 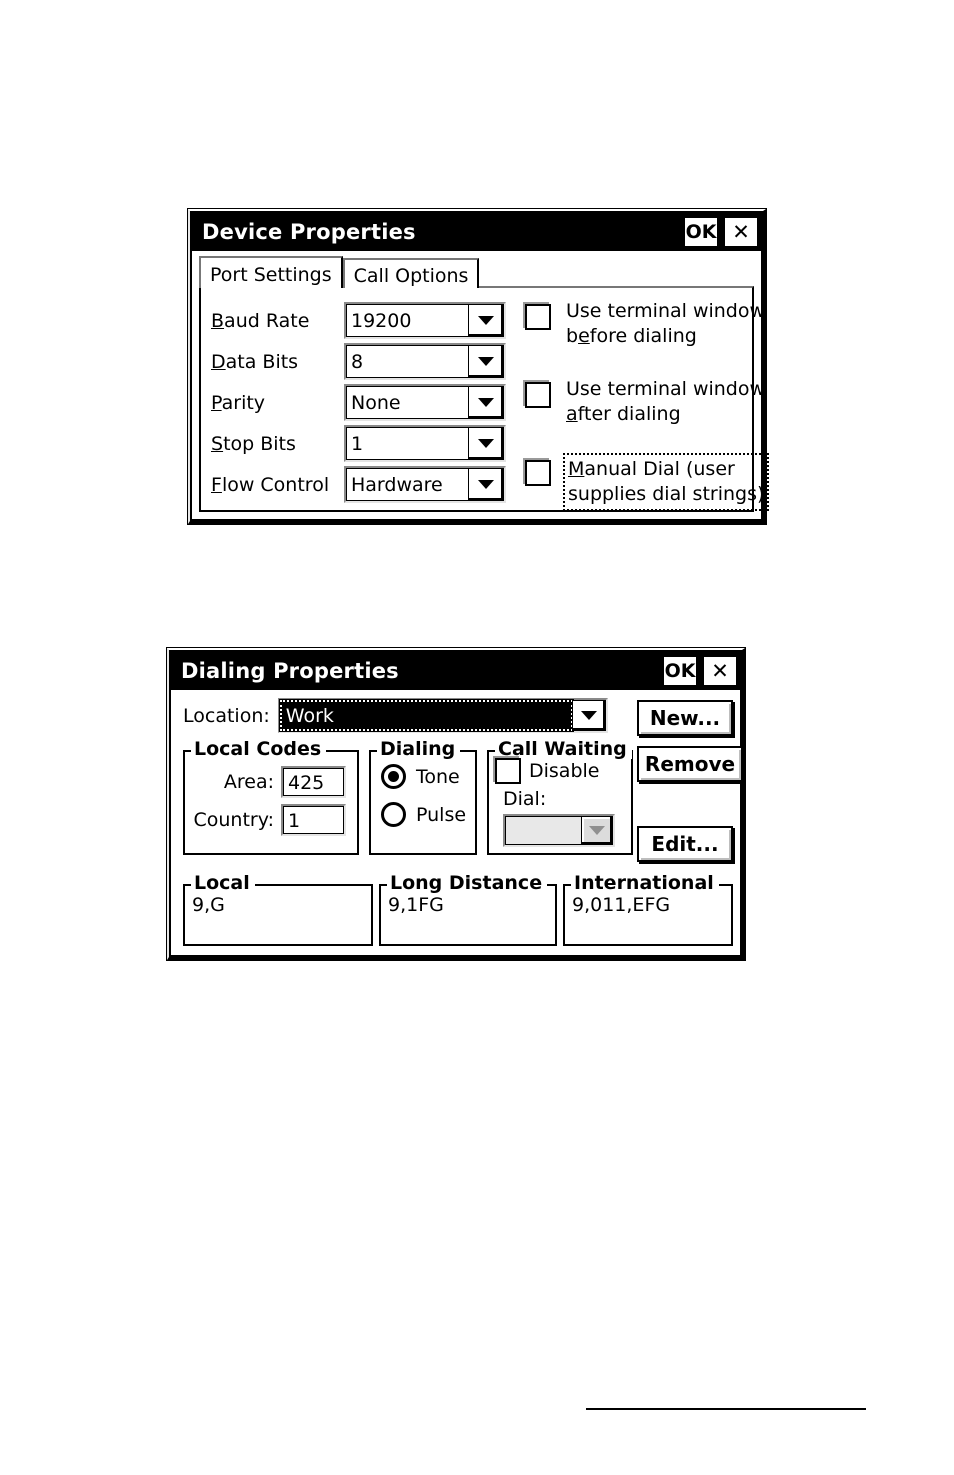 I want to click on baud-rate-label: Baud Rate, so click(x=277, y=321).